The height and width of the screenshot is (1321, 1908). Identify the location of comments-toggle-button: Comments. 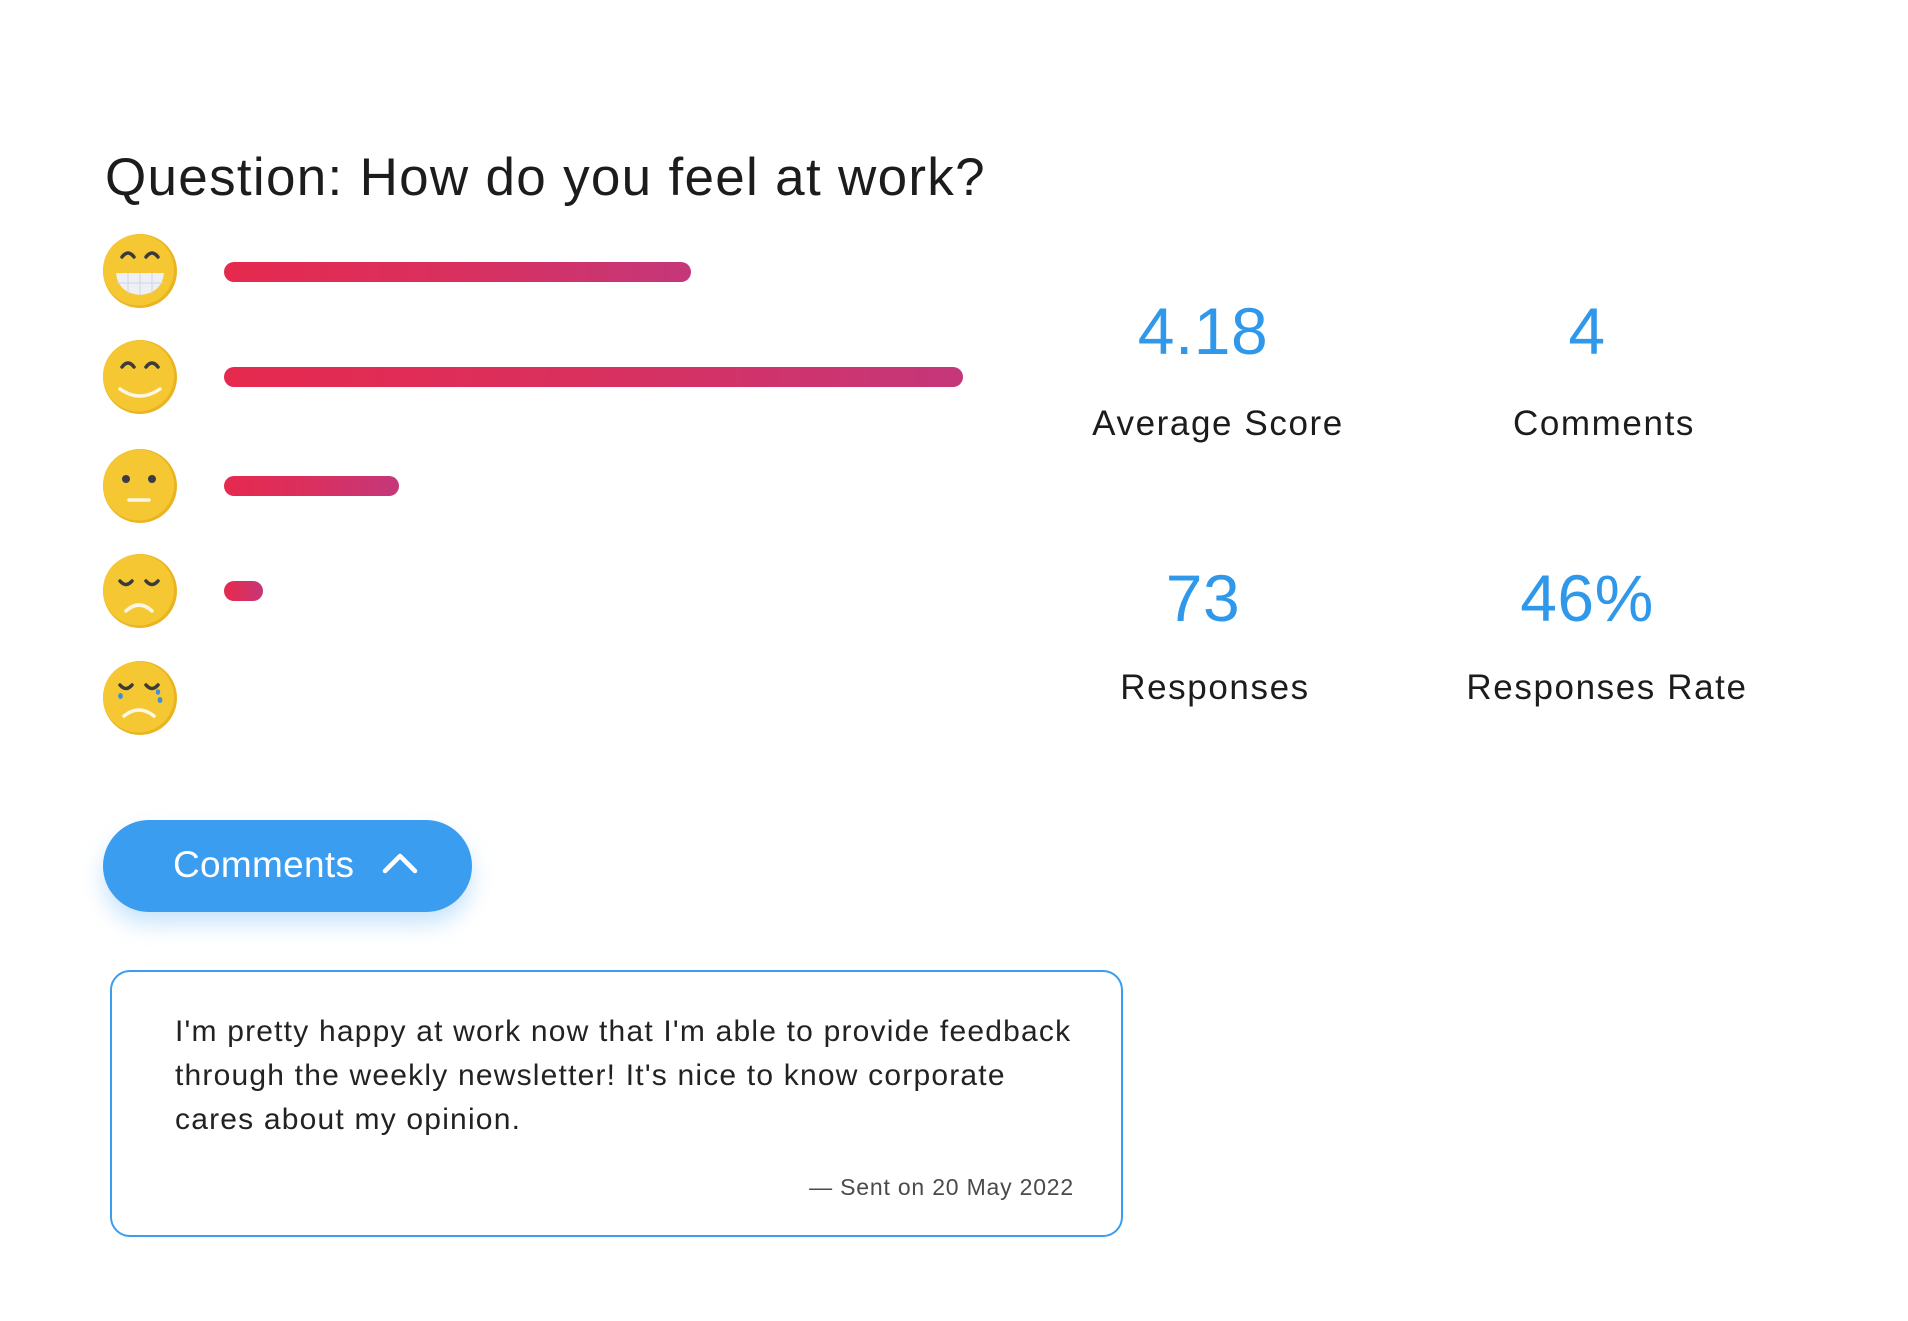
(287, 866).